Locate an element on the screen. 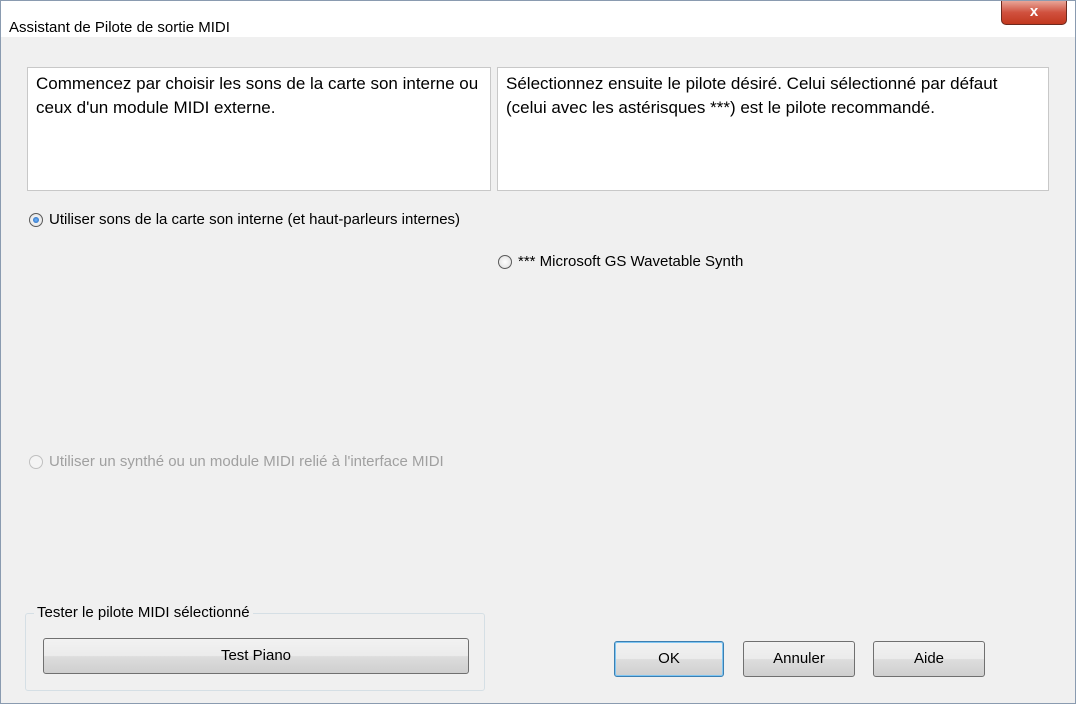 The image size is (1076, 704). close-button: x is located at coordinates (1034, 13).